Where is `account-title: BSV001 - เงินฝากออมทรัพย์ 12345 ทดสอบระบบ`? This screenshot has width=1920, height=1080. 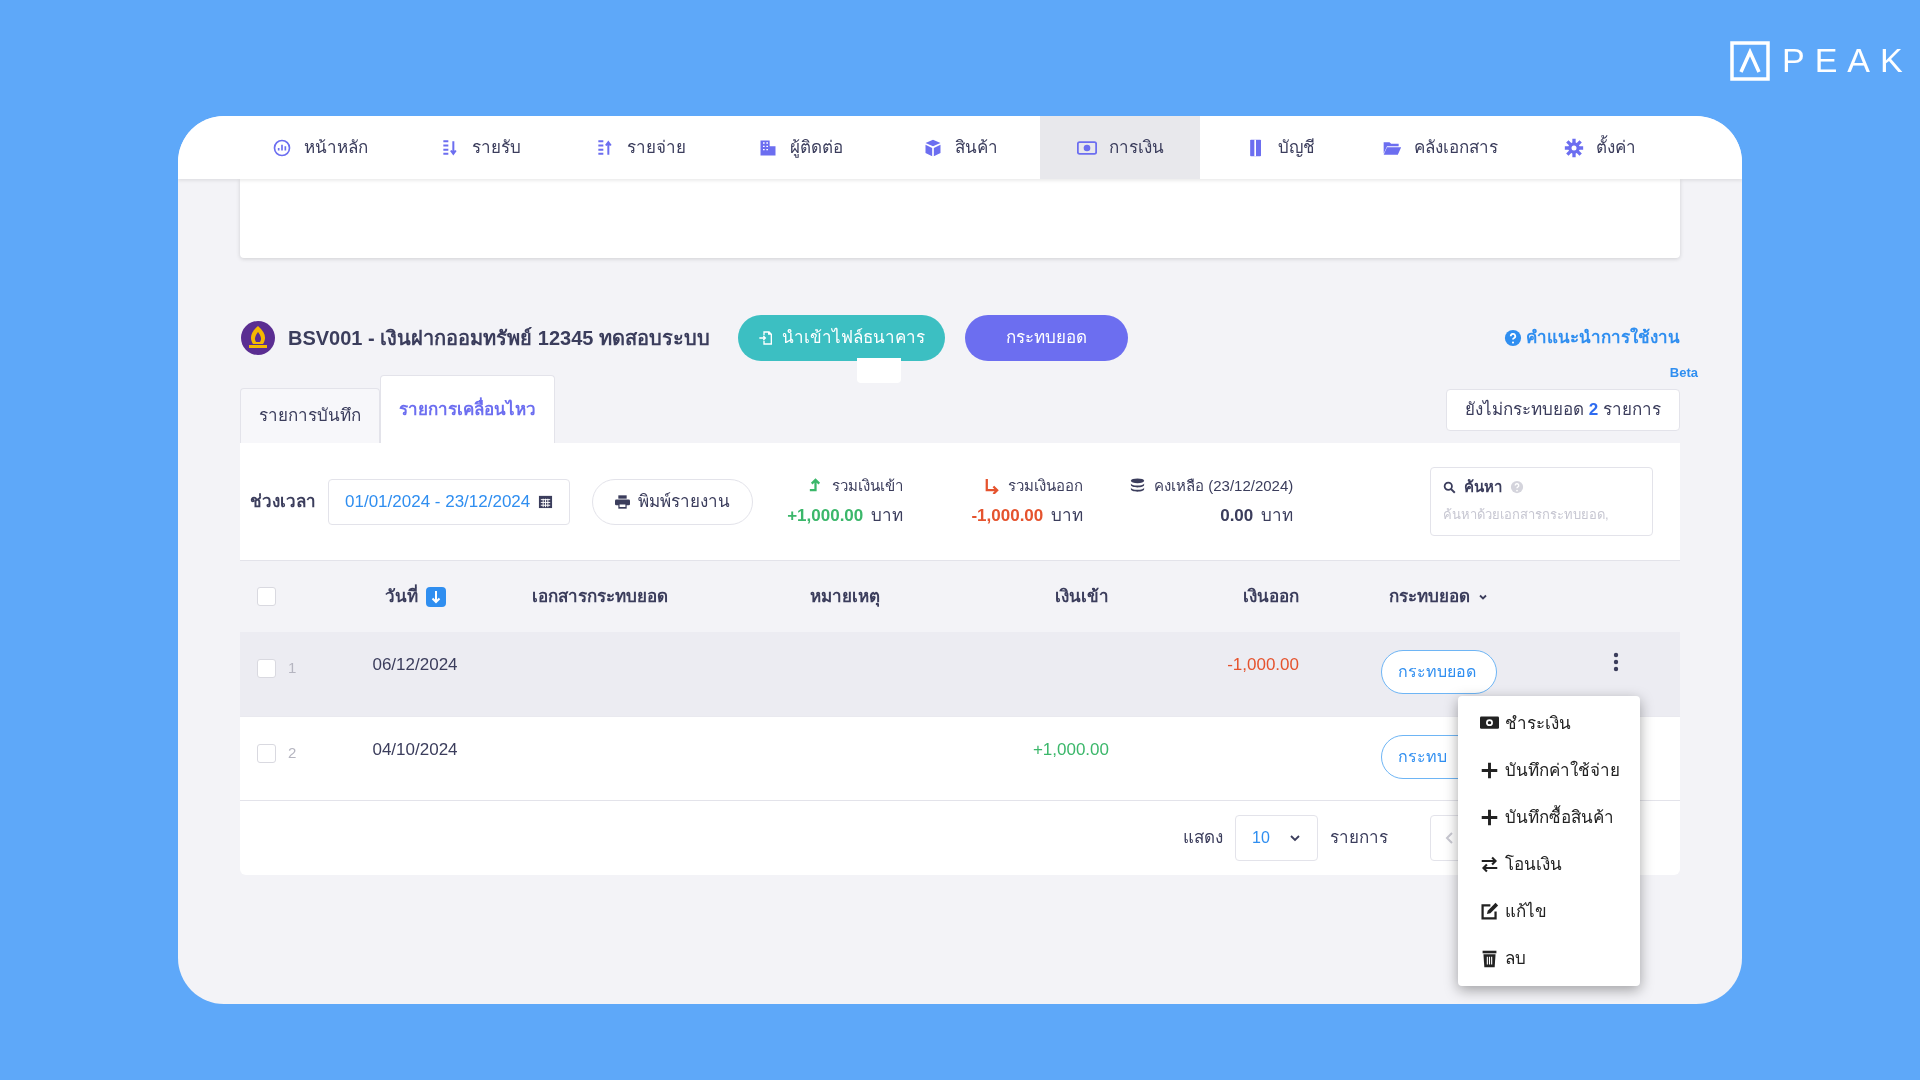 account-title: BSV001 - เงินฝากออมทรัพย์ 12345 ทดสอบระบบ is located at coordinates (499, 338).